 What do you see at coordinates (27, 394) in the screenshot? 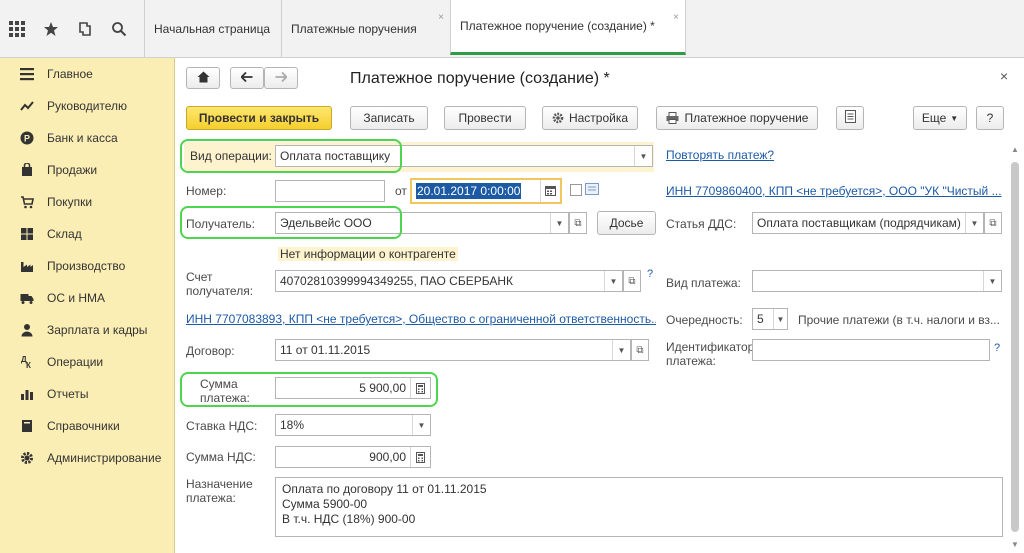
I see `chart-icon` at bounding box center [27, 394].